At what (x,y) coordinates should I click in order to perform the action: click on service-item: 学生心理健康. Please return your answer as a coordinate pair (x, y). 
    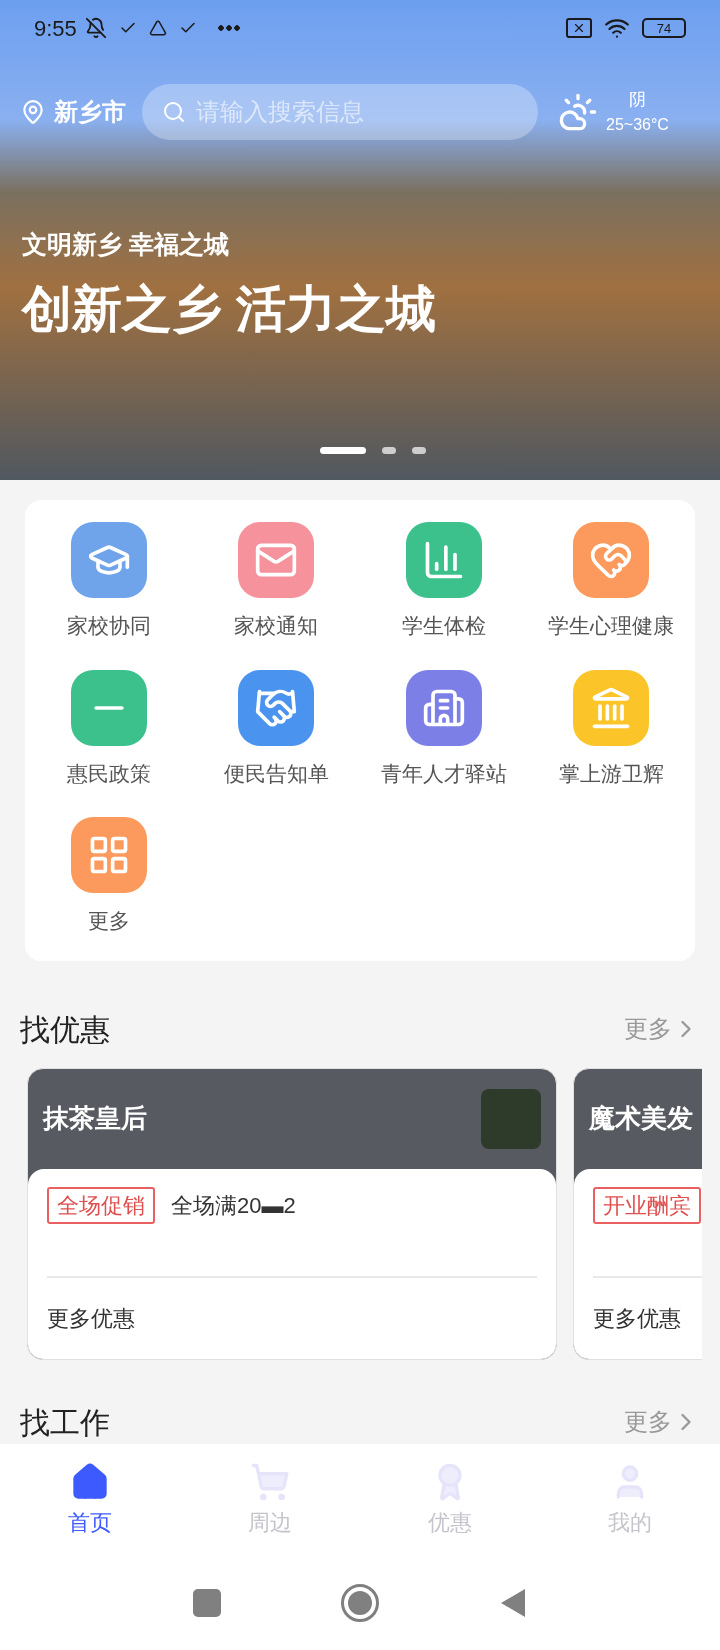
    Looking at the image, I should click on (611, 582).